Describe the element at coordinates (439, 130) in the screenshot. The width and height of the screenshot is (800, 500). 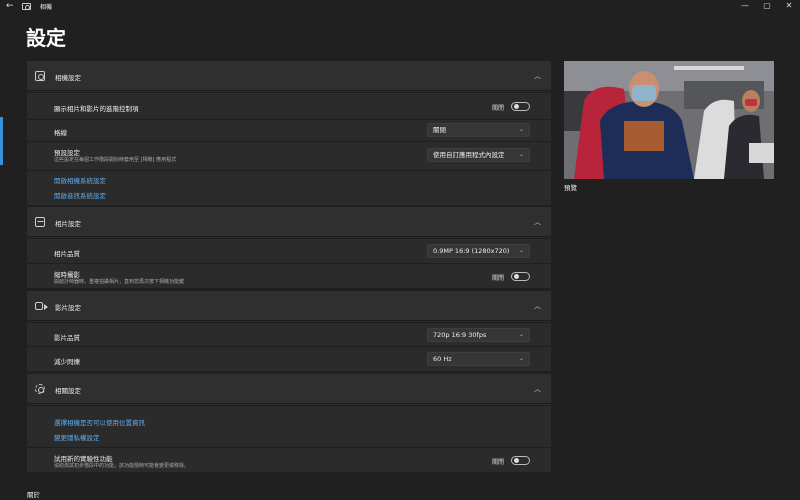
I see `dropdown-value: 關閉` at that location.